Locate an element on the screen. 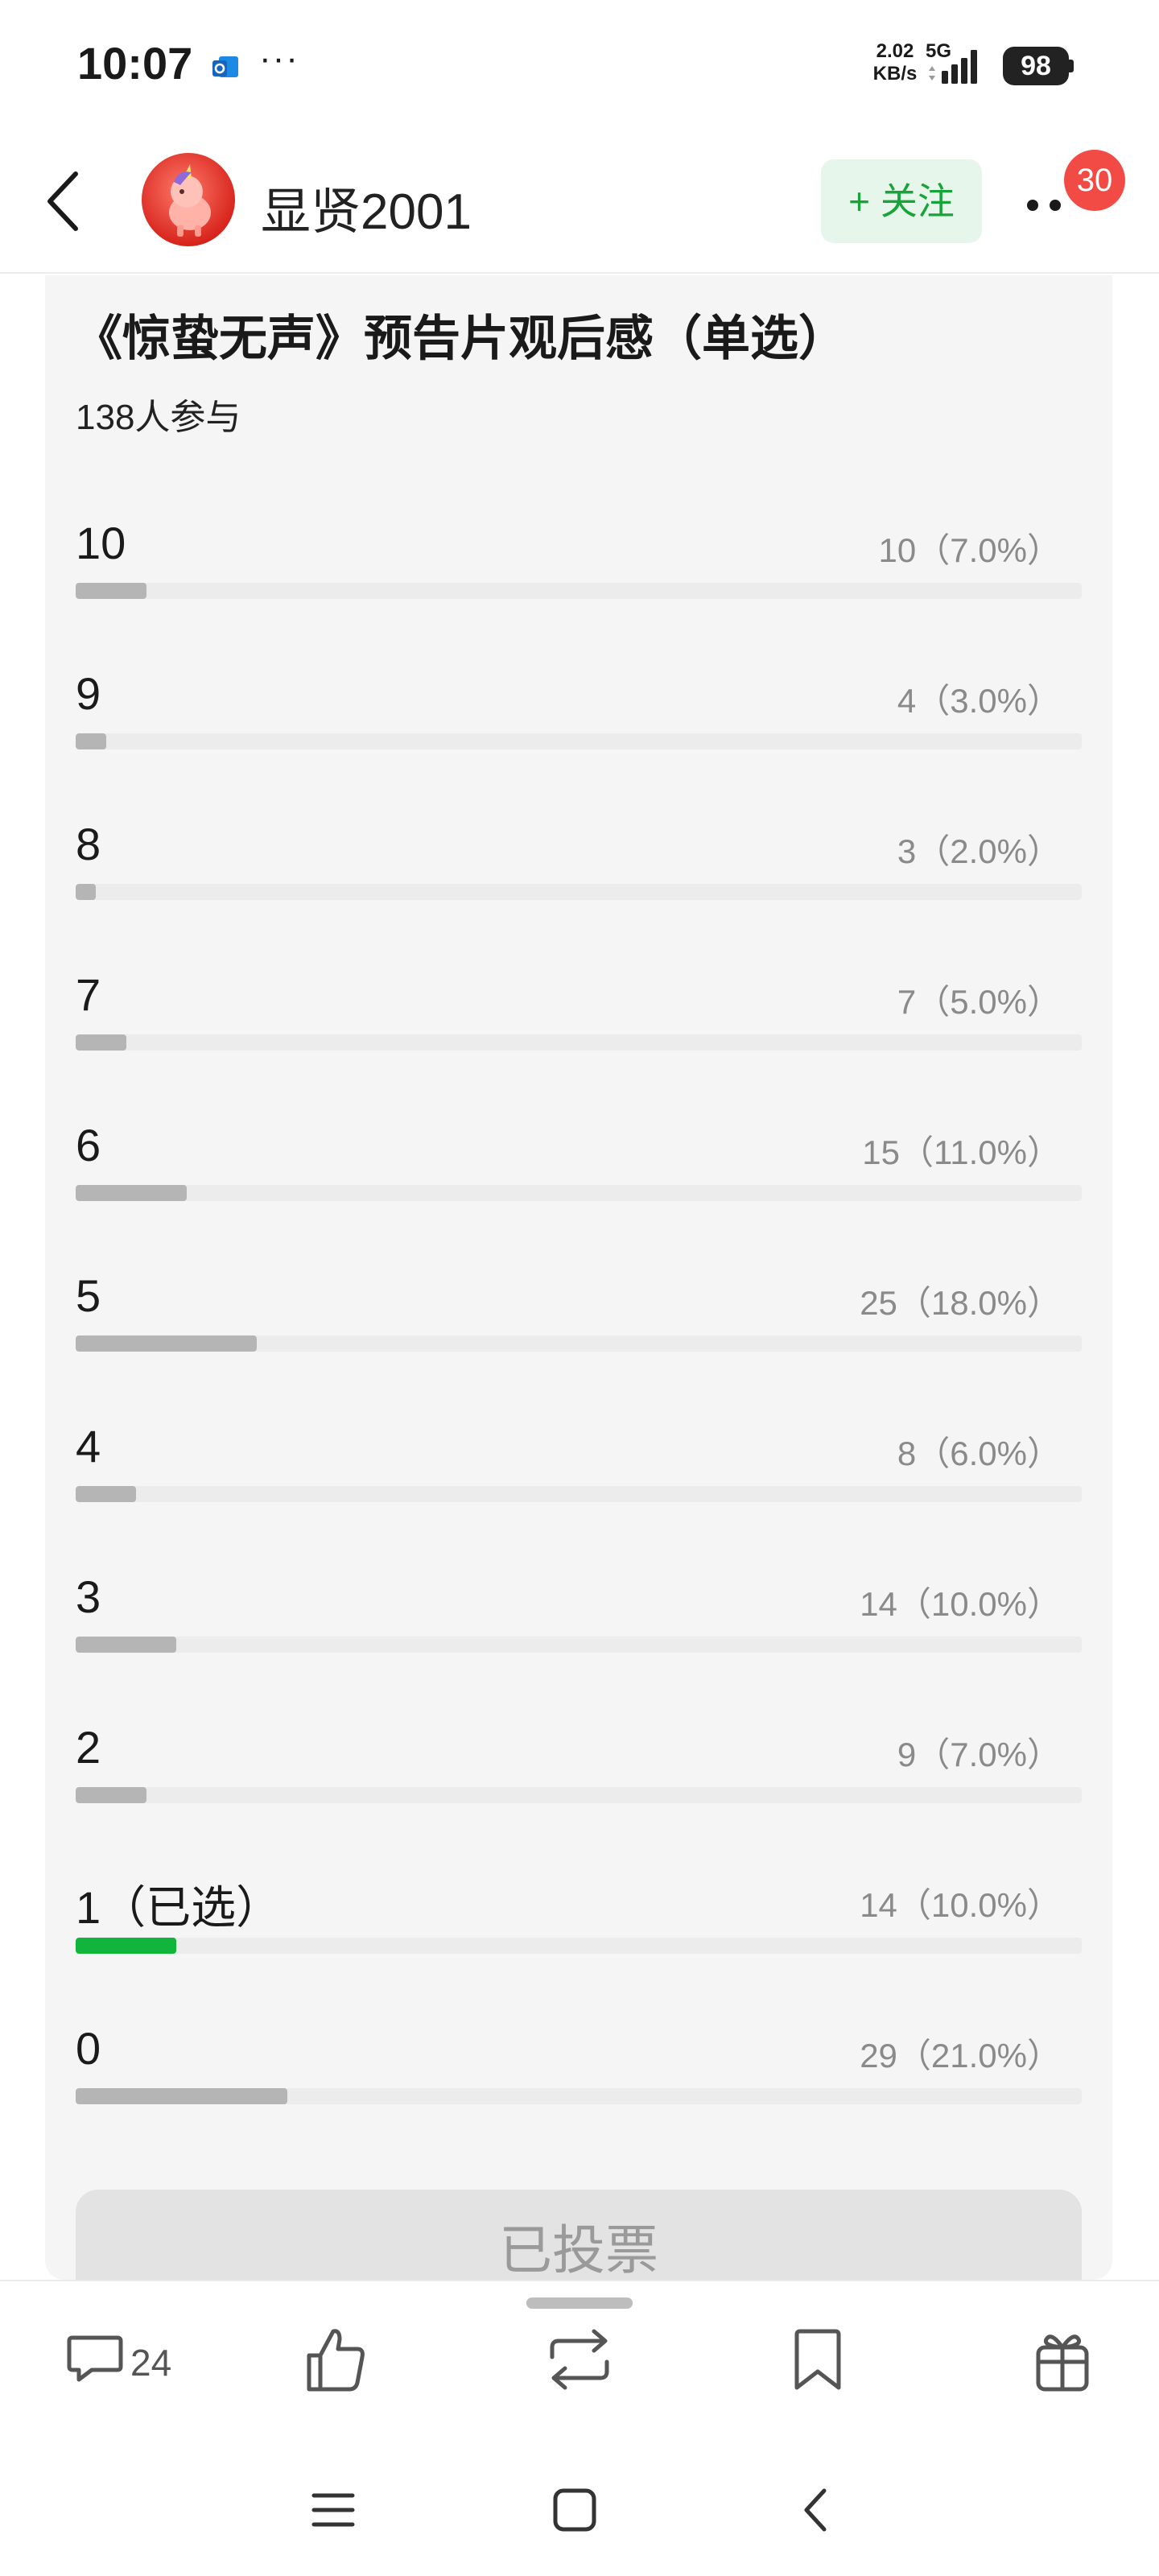 The image size is (1159, 2576). poll-option: 8 3（2.0%） is located at coordinates (579, 878).